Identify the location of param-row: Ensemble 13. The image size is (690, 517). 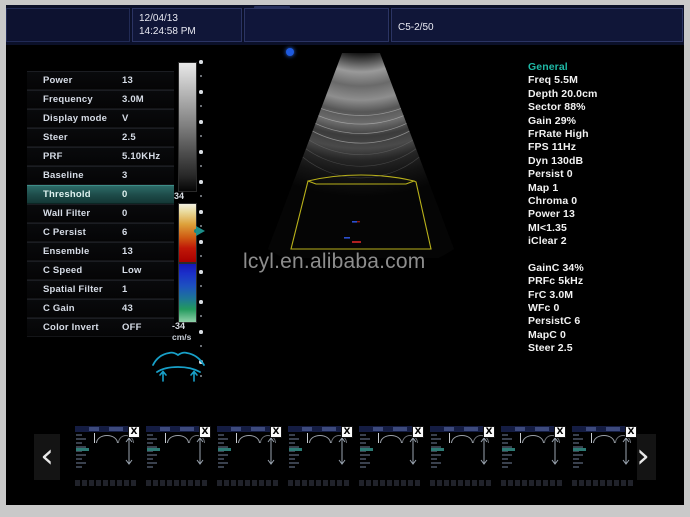
(100, 251).